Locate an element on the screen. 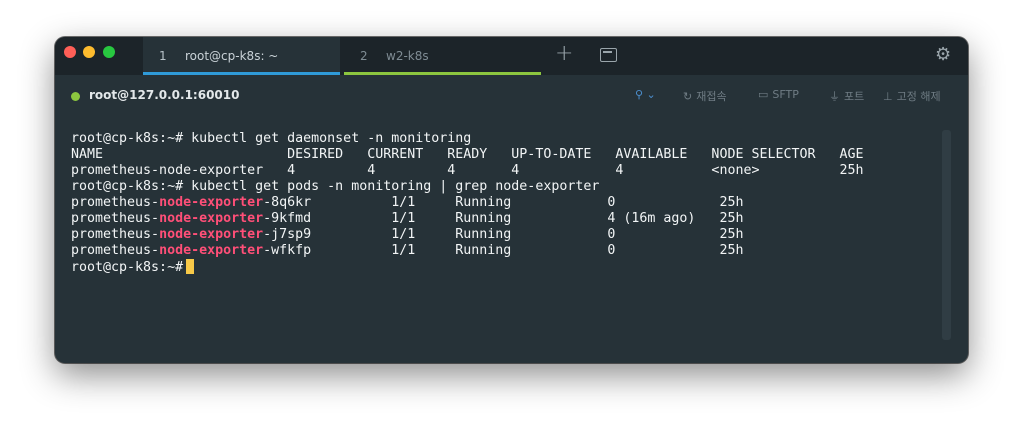 The width and height of the screenshot is (1024, 439). port-button: ⏚ 포트 is located at coordinates (846, 96).